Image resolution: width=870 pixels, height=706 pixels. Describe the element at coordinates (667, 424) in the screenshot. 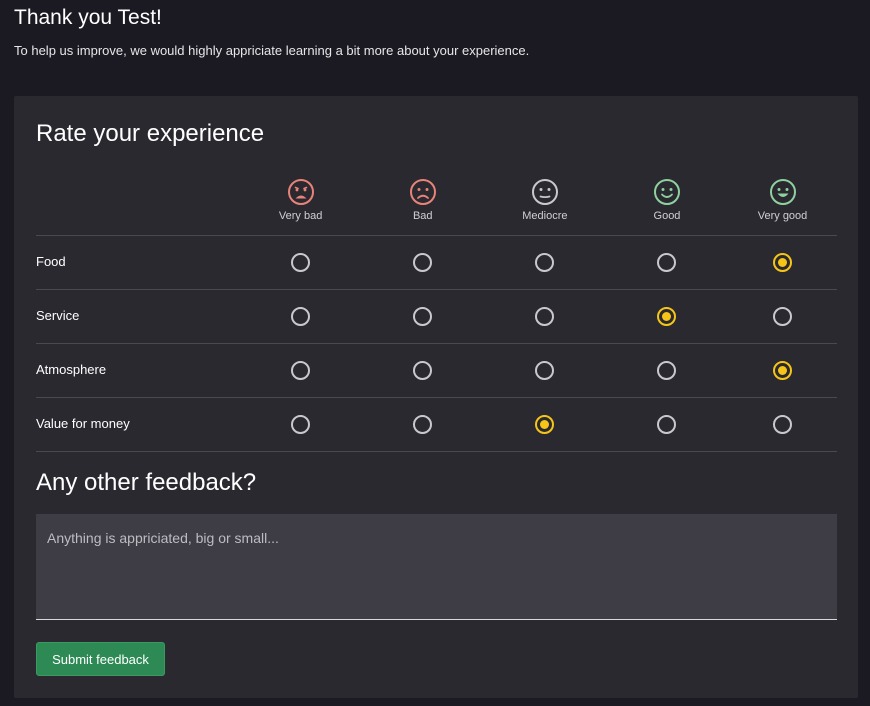

I see `radio-value-good` at that location.